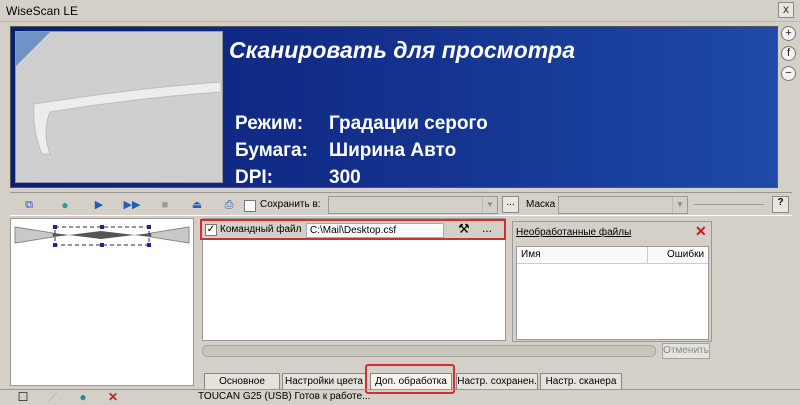 The height and width of the screenshot is (405, 800). I want to click on progress-bar, so click(429, 351).